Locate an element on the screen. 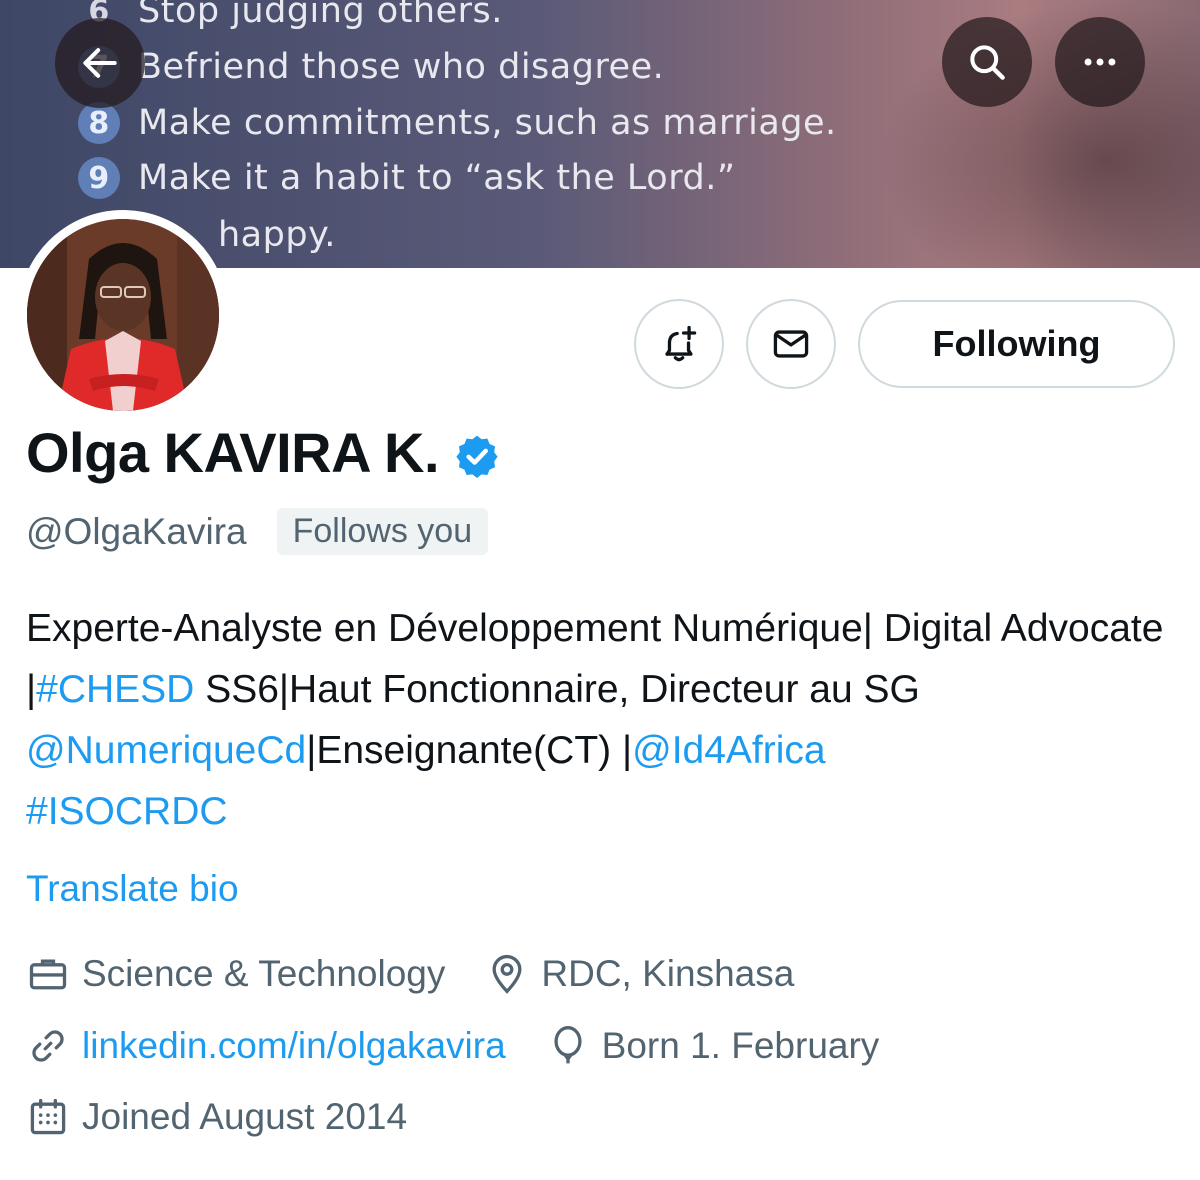 The height and width of the screenshot is (1180, 1200). bio-hashtag-link: #ISOCRDC is located at coordinates (127, 811).